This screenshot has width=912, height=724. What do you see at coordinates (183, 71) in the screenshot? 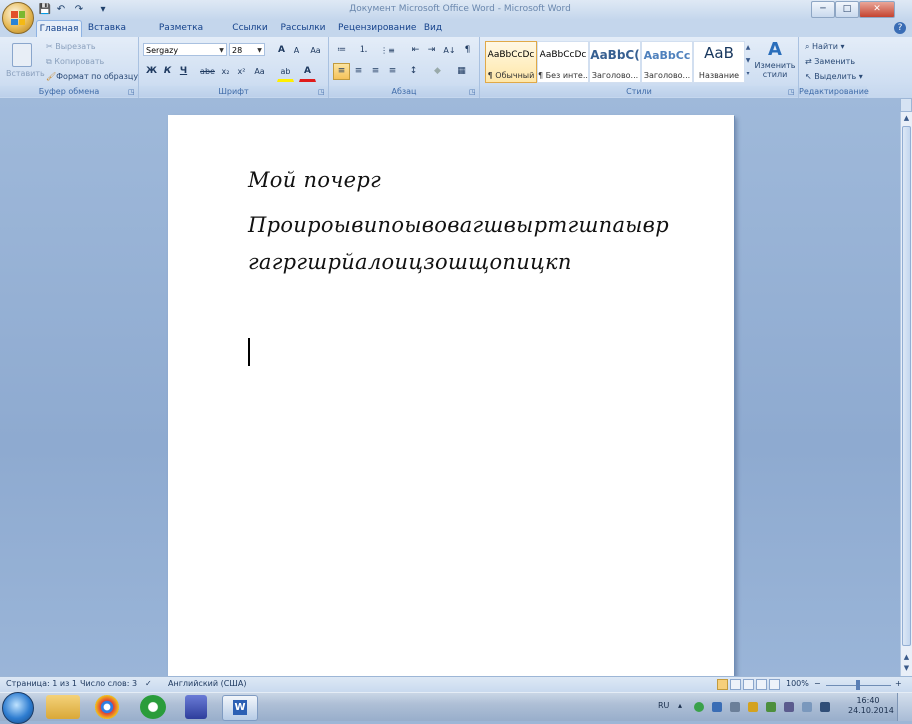
I see `underline-button: Ч` at bounding box center [183, 71].